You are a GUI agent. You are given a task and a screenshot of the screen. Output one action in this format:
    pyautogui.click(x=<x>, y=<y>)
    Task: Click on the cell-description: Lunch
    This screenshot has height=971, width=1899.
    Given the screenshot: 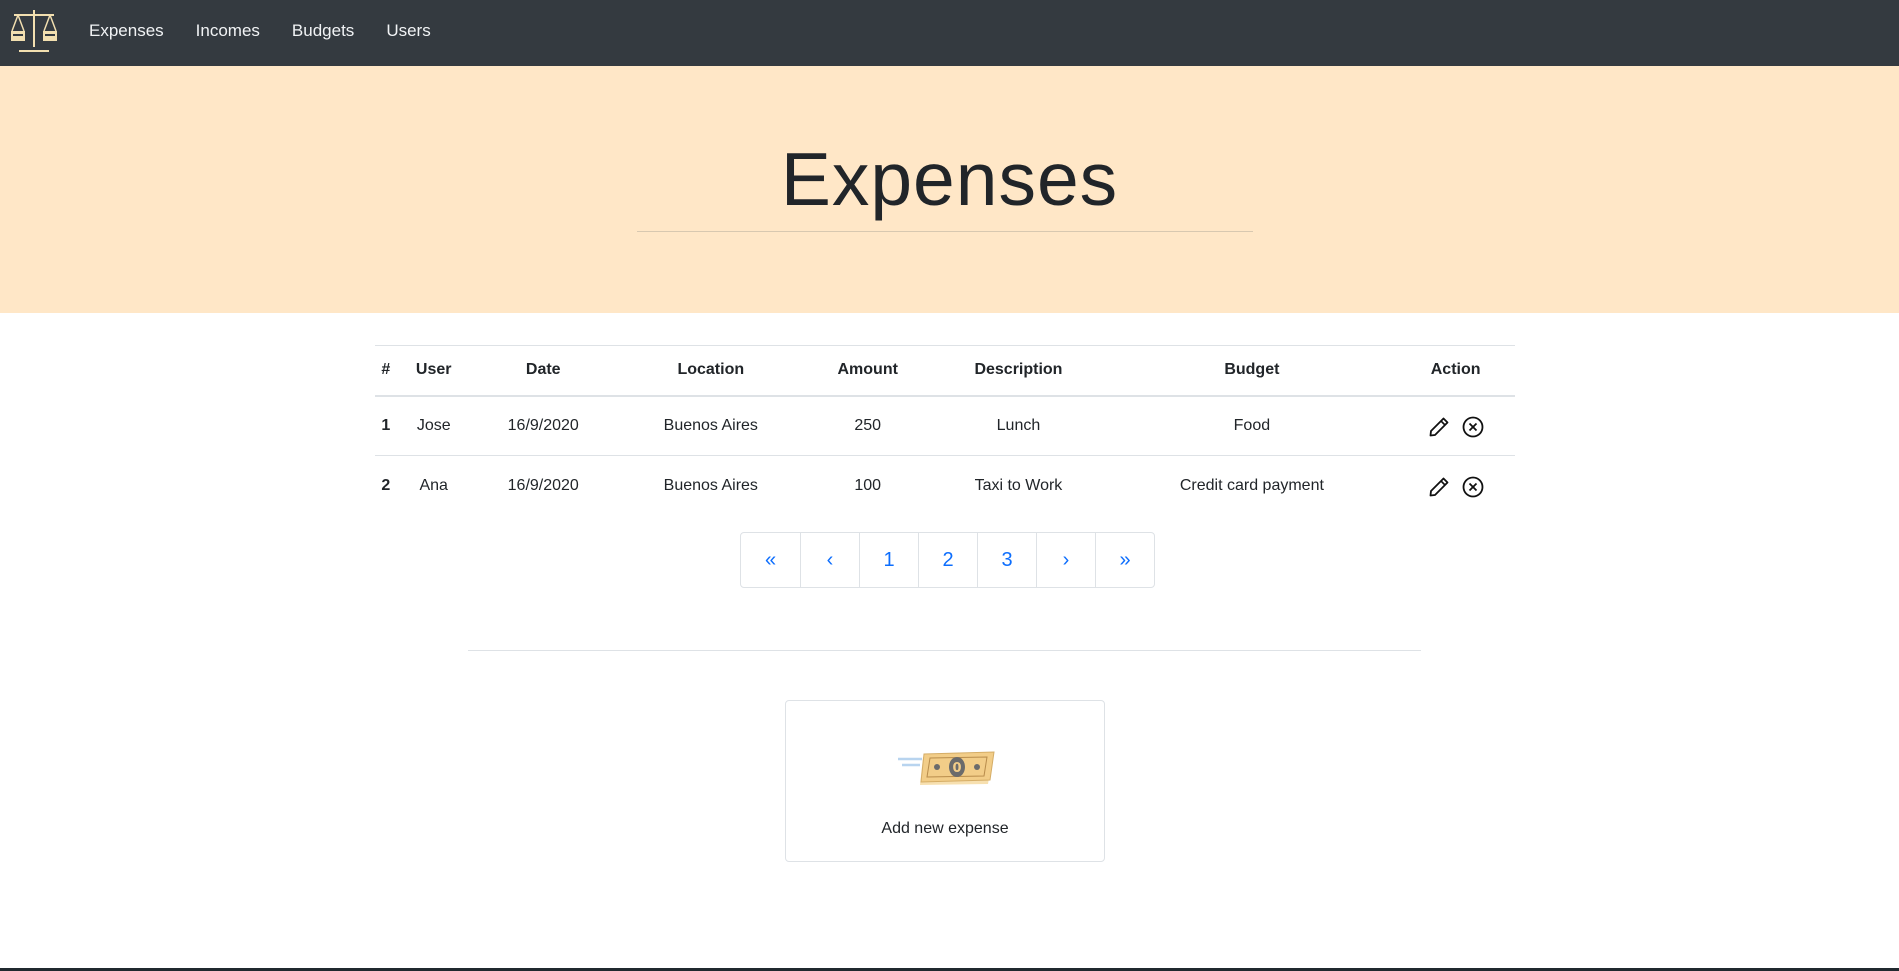 What is the action you would take?
    pyautogui.click(x=1018, y=425)
    